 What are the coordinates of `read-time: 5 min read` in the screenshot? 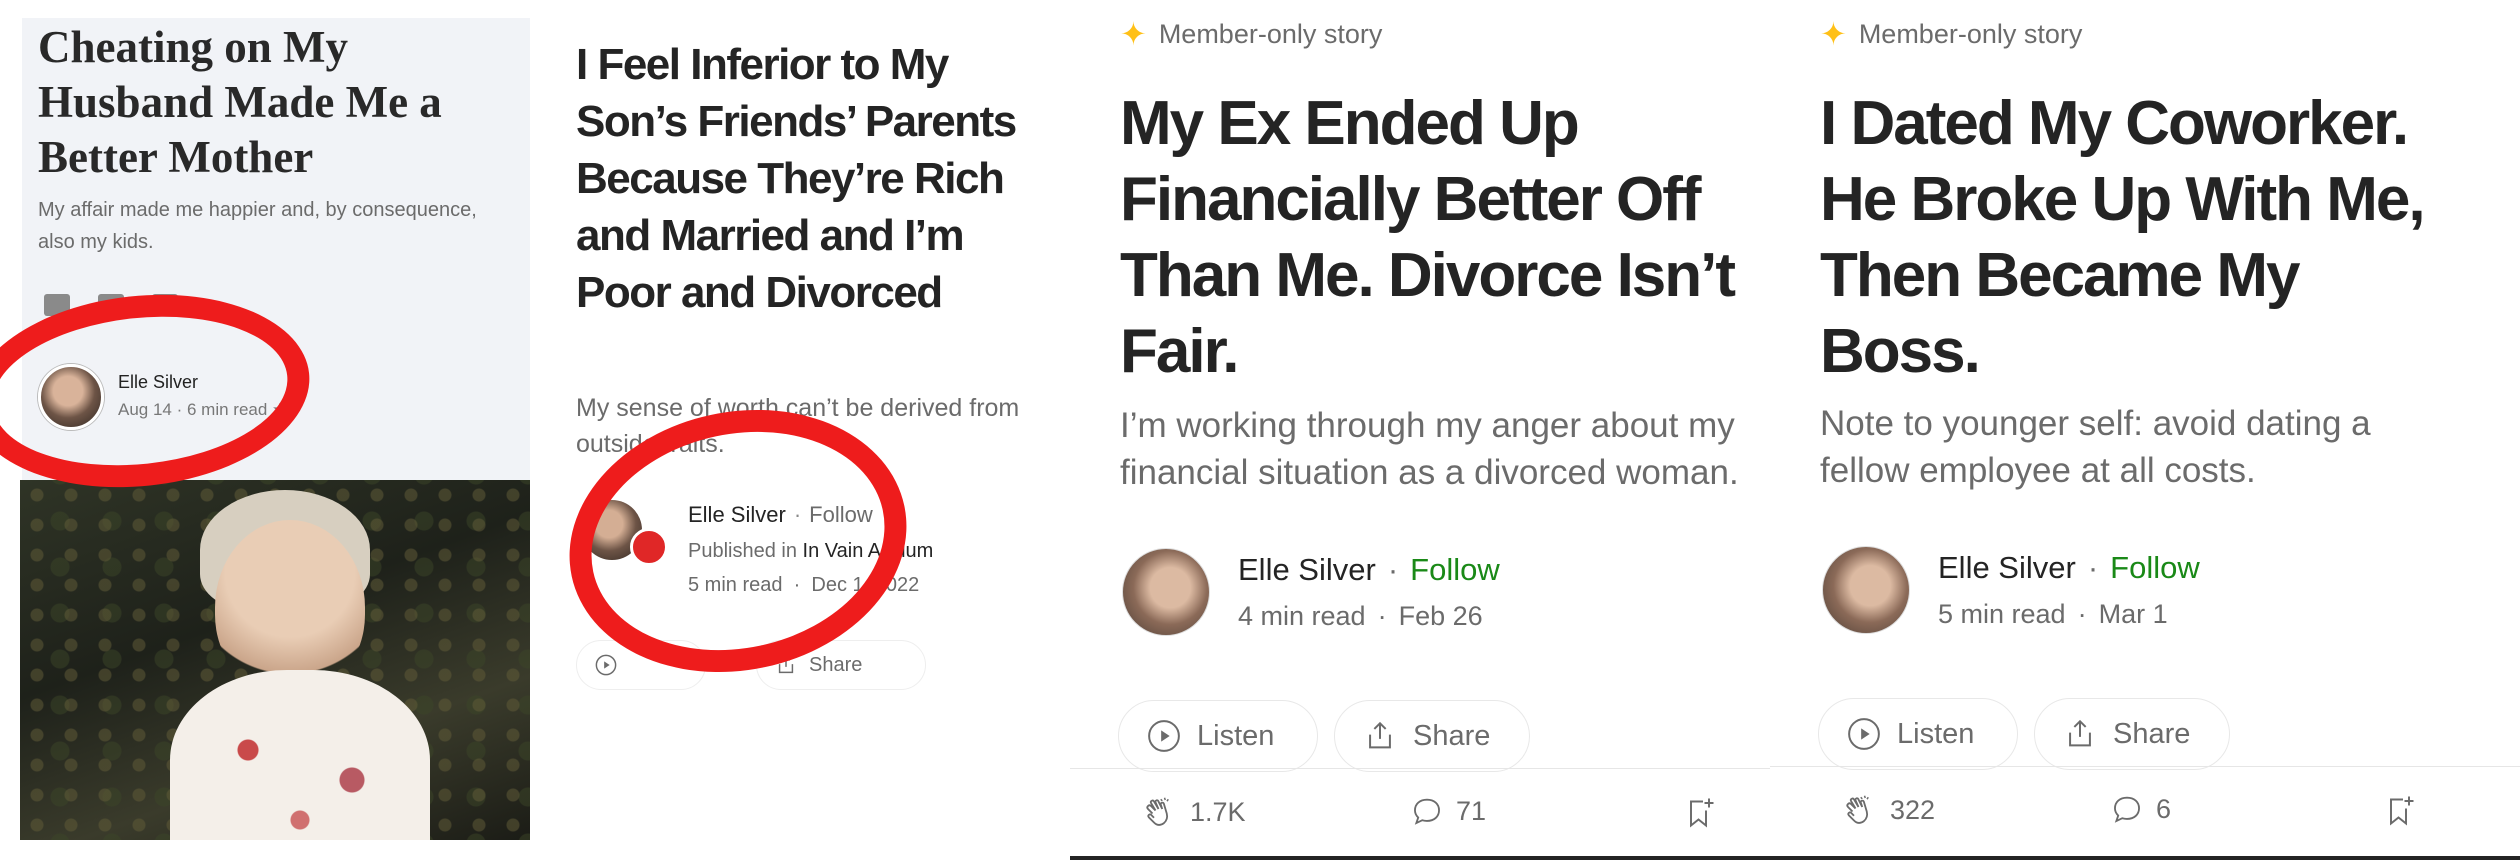 It's located at (2002, 614).